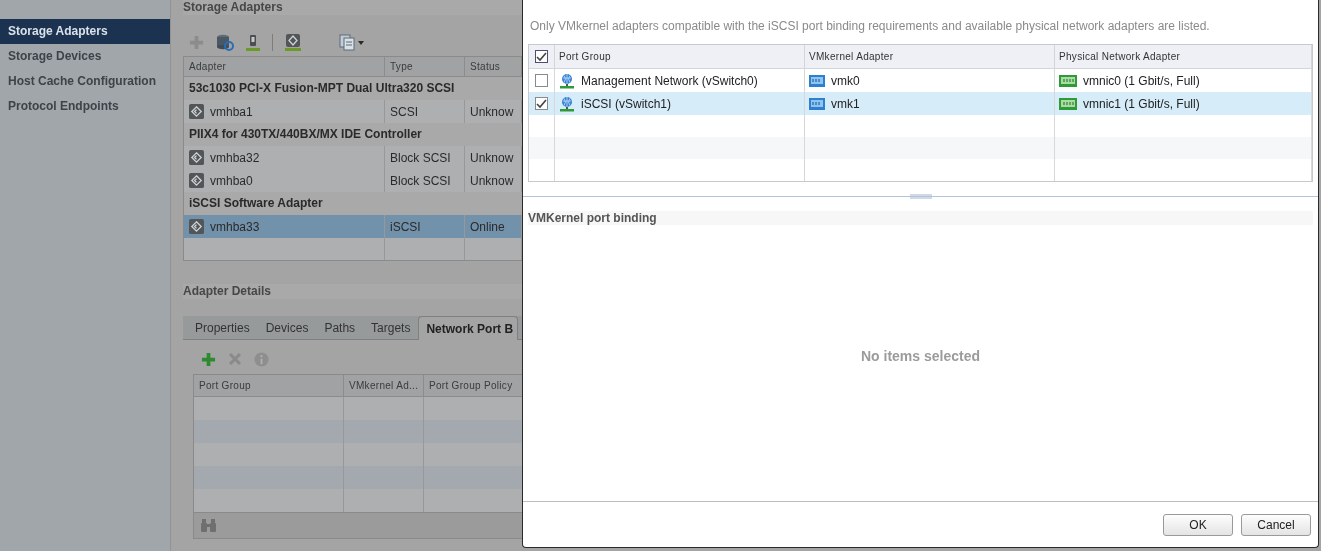 The image size is (1321, 551). Describe the element at coordinates (391, 328) in the screenshot. I see `tab: Targets` at that location.